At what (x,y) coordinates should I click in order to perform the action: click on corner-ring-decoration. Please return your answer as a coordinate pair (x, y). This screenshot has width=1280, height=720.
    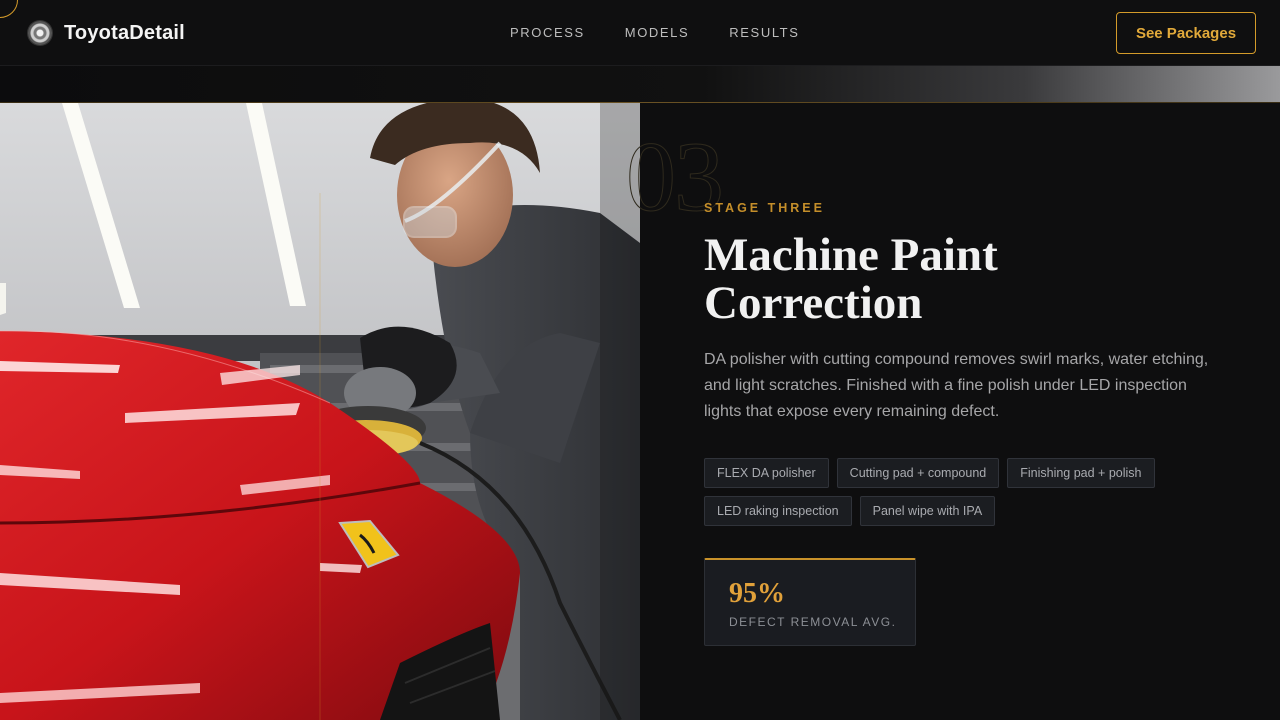
    Looking at the image, I should click on (9, 9).